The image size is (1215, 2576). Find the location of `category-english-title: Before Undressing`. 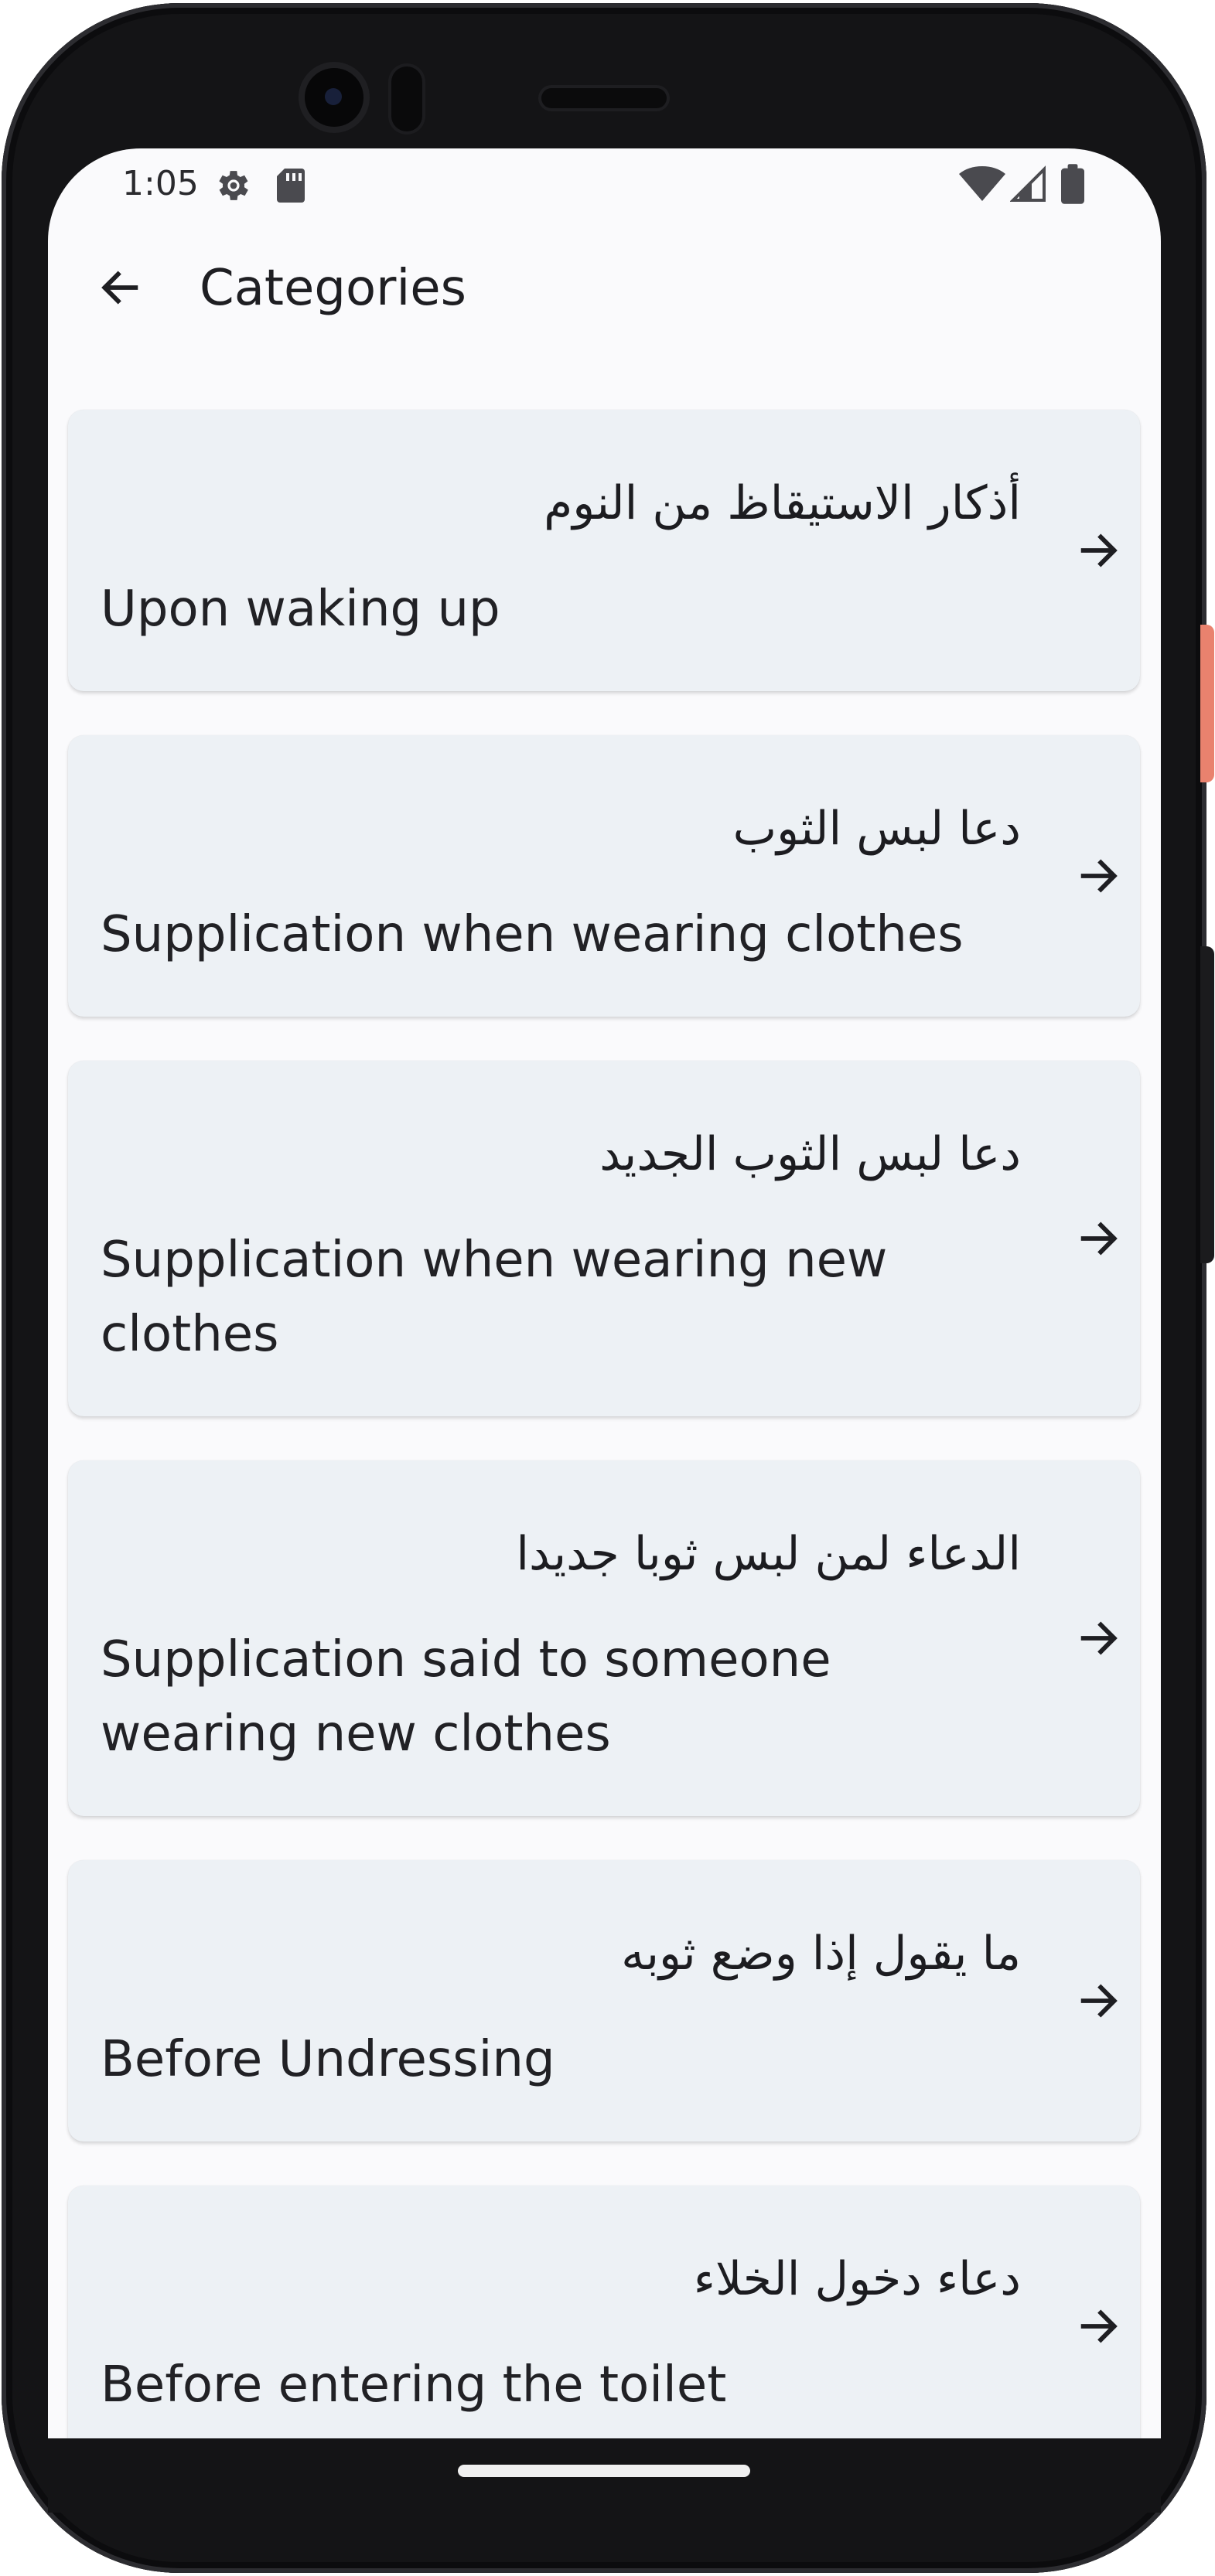

category-english-title: Before Undressing is located at coordinates (328, 2059).